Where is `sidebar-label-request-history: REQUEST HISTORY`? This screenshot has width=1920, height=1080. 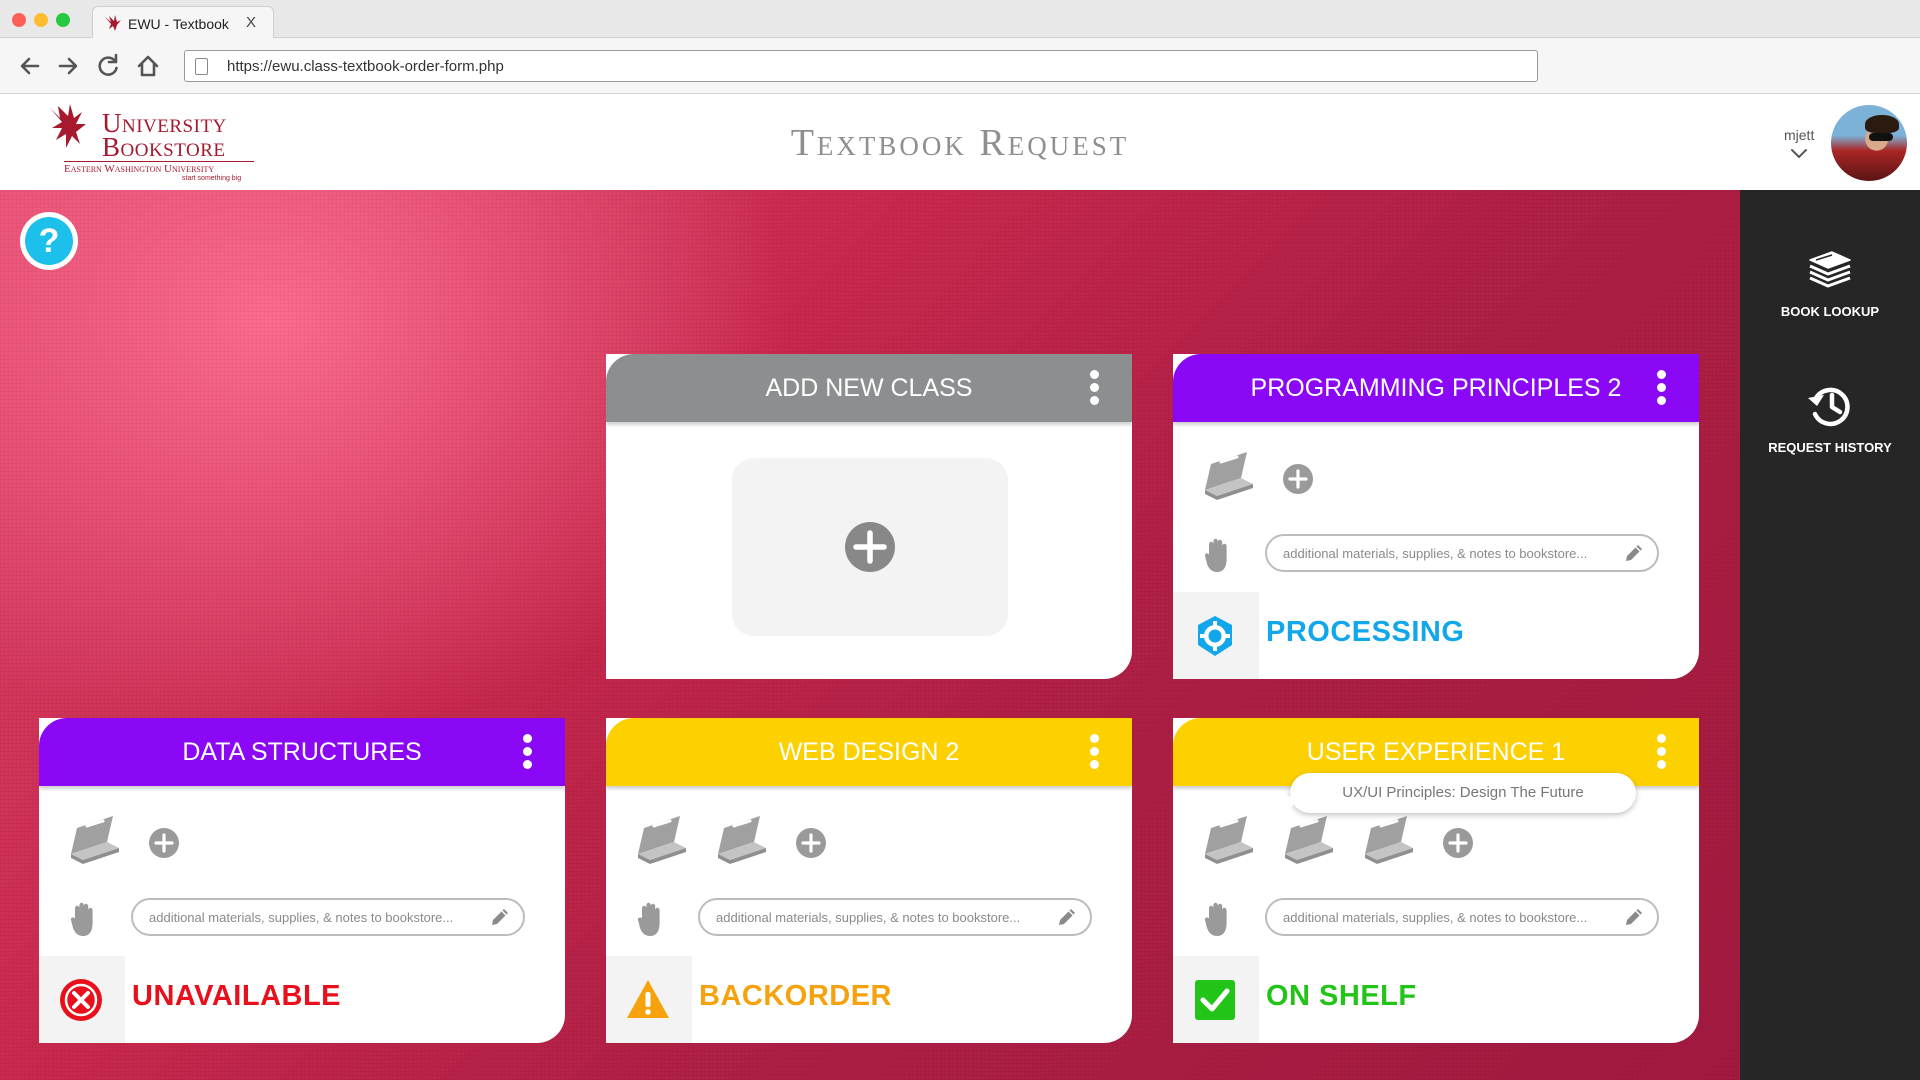
sidebar-label-request-history: REQUEST HISTORY is located at coordinates (1830, 447).